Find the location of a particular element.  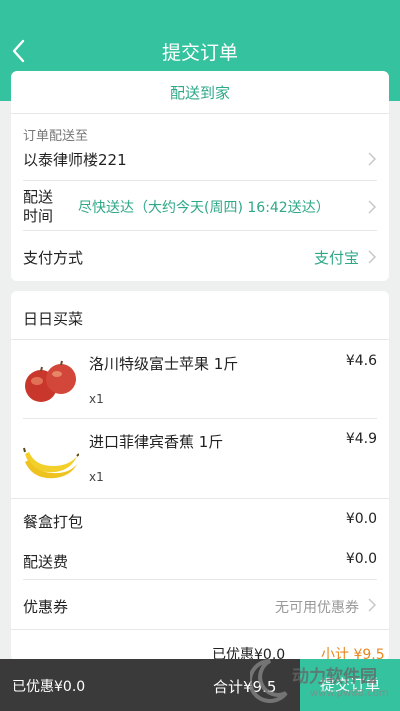

item-price: ¥4.6 is located at coordinates (361, 361).